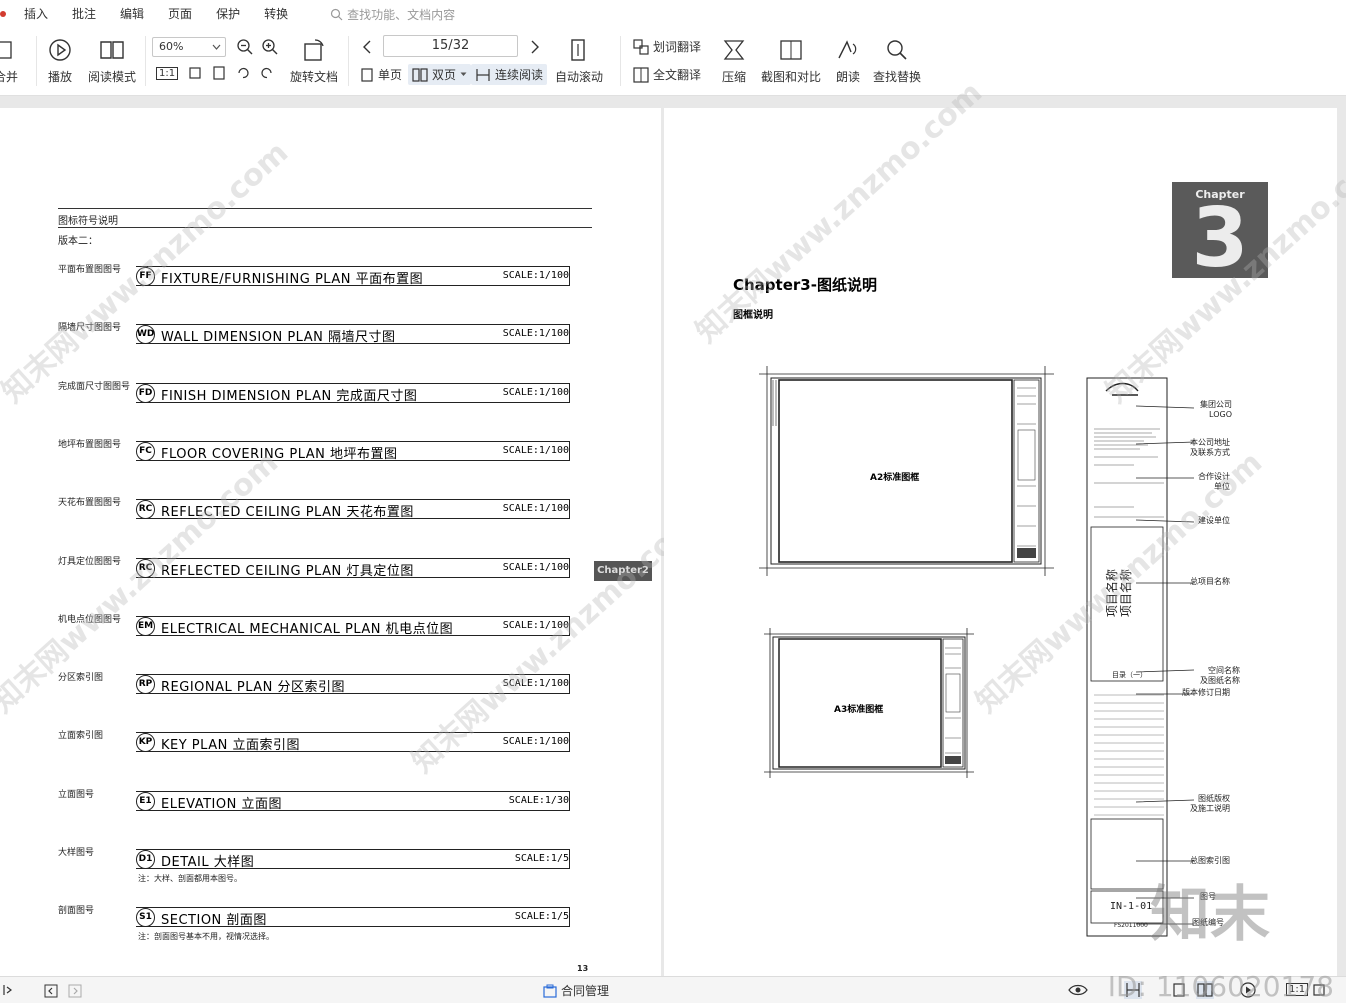 This screenshot has width=1346, height=1003. What do you see at coordinates (381, 74) in the screenshot?
I see `single-page-button: 单页` at bounding box center [381, 74].